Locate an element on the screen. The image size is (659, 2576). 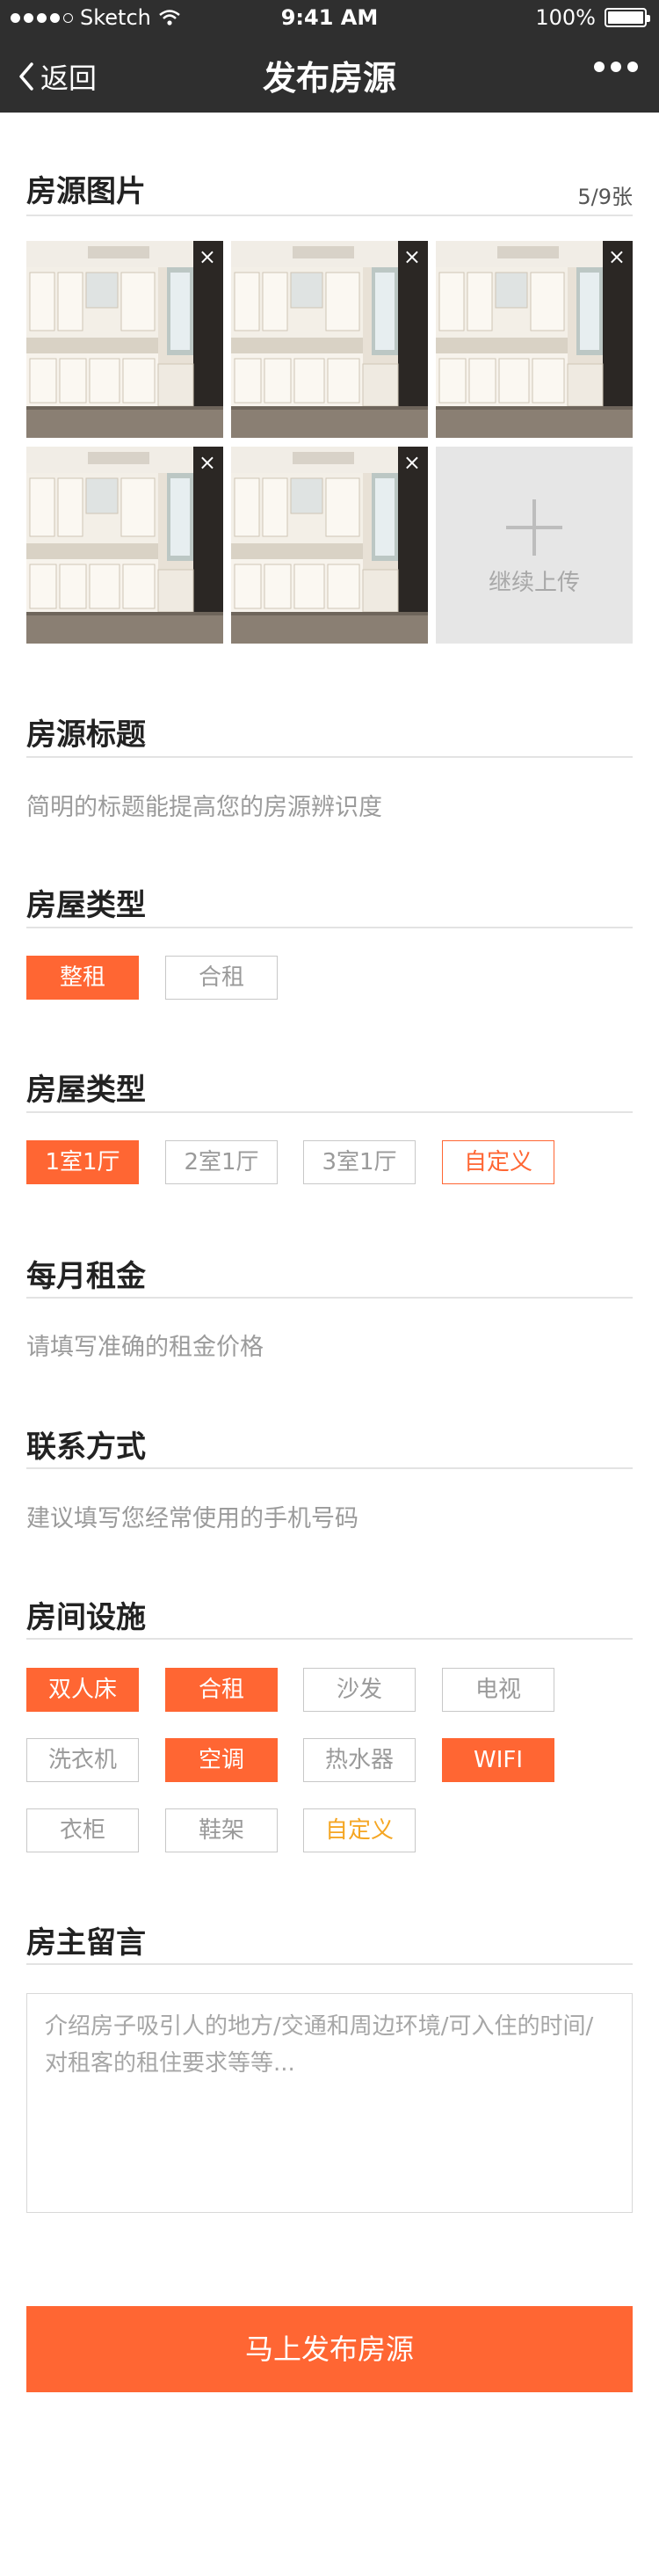
rent-type-option-shared: 合租 is located at coordinates (221, 978).